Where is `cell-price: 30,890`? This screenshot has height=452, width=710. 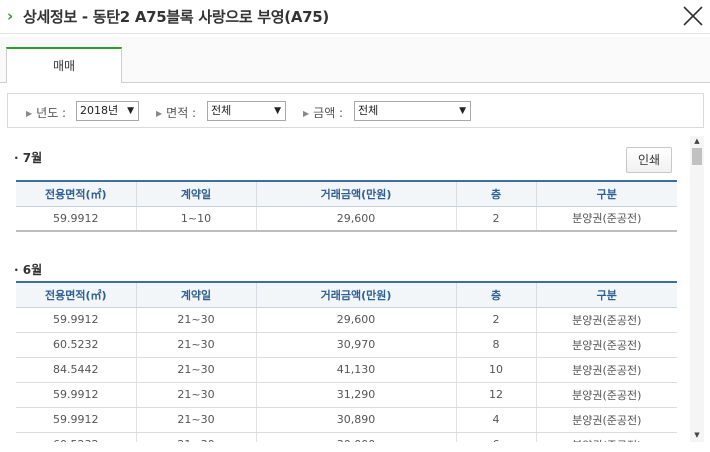 cell-price: 30,890 is located at coordinates (355, 420).